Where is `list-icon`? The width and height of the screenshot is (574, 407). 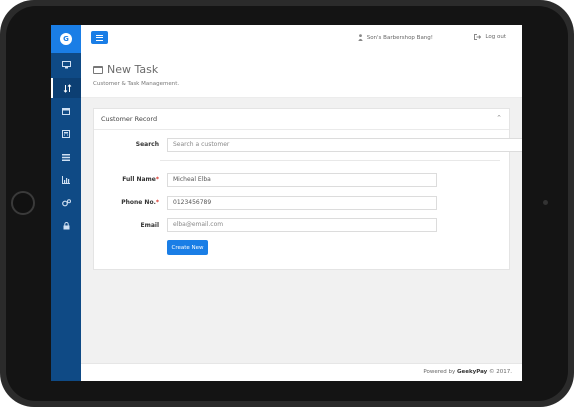 list-icon is located at coordinates (66, 157).